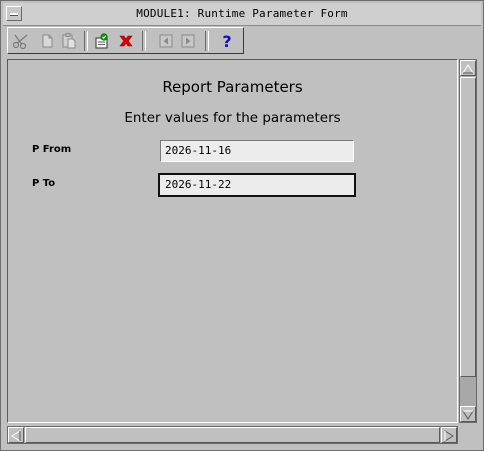 Image resolution: width=484 pixels, height=451 pixels. What do you see at coordinates (257, 151) in the screenshot?
I see `p-from-field: 2026-11-16` at bounding box center [257, 151].